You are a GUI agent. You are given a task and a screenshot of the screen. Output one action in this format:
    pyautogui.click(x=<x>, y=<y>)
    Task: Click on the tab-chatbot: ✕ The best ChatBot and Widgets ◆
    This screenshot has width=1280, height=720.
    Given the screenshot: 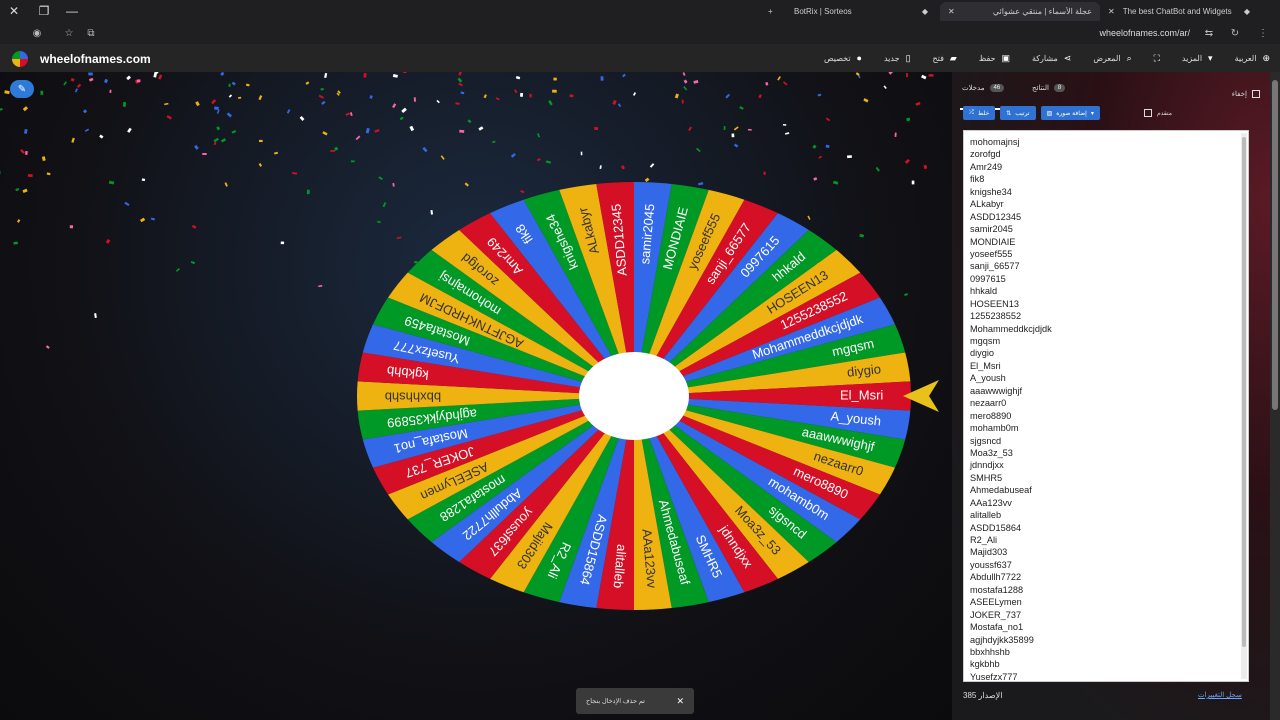 What is the action you would take?
    pyautogui.click(x=1179, y=11)
    